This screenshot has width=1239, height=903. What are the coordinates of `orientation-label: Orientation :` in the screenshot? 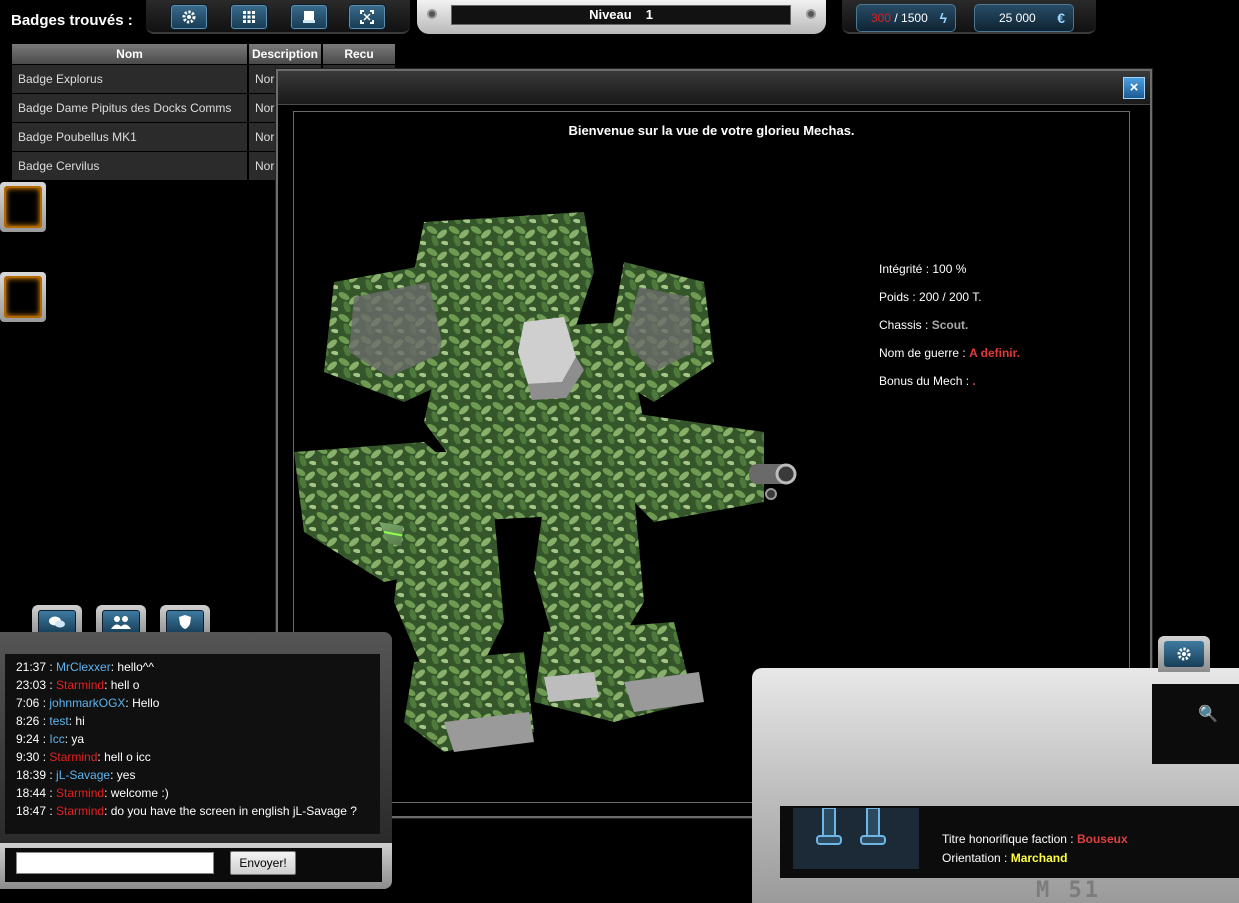 It's located at (975, 858).